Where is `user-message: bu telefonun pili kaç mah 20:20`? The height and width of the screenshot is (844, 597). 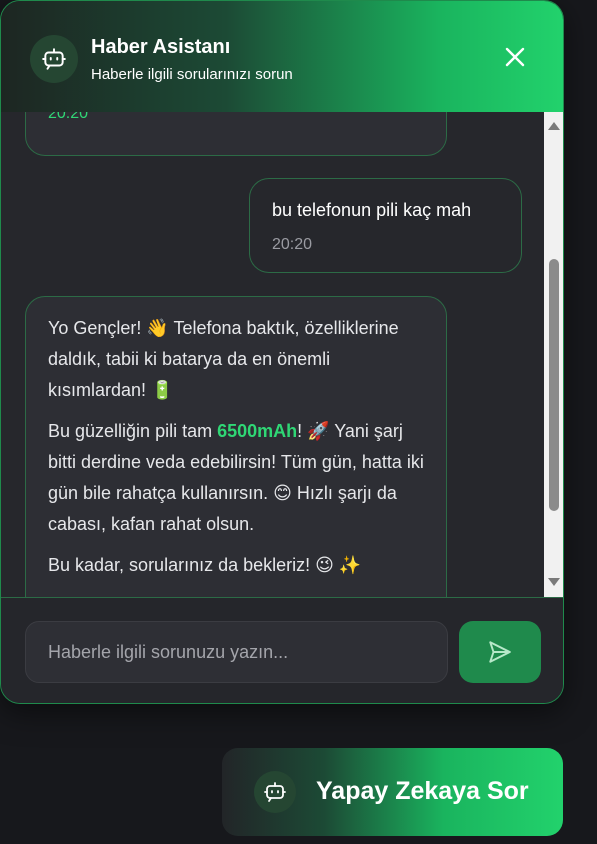
user-message: bu telefonun pili kaç mah 20:20 is located at coordinates (385, 225).